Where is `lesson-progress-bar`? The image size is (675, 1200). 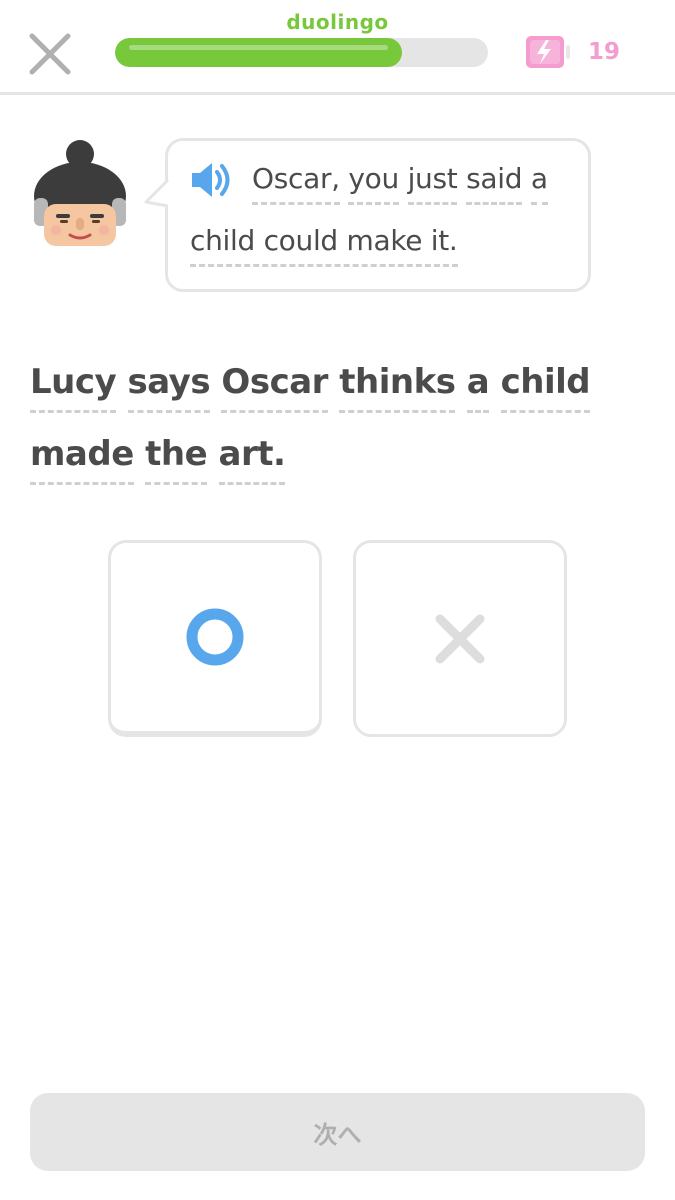
lesson-progress-bar is located at coordinates (301, 52).